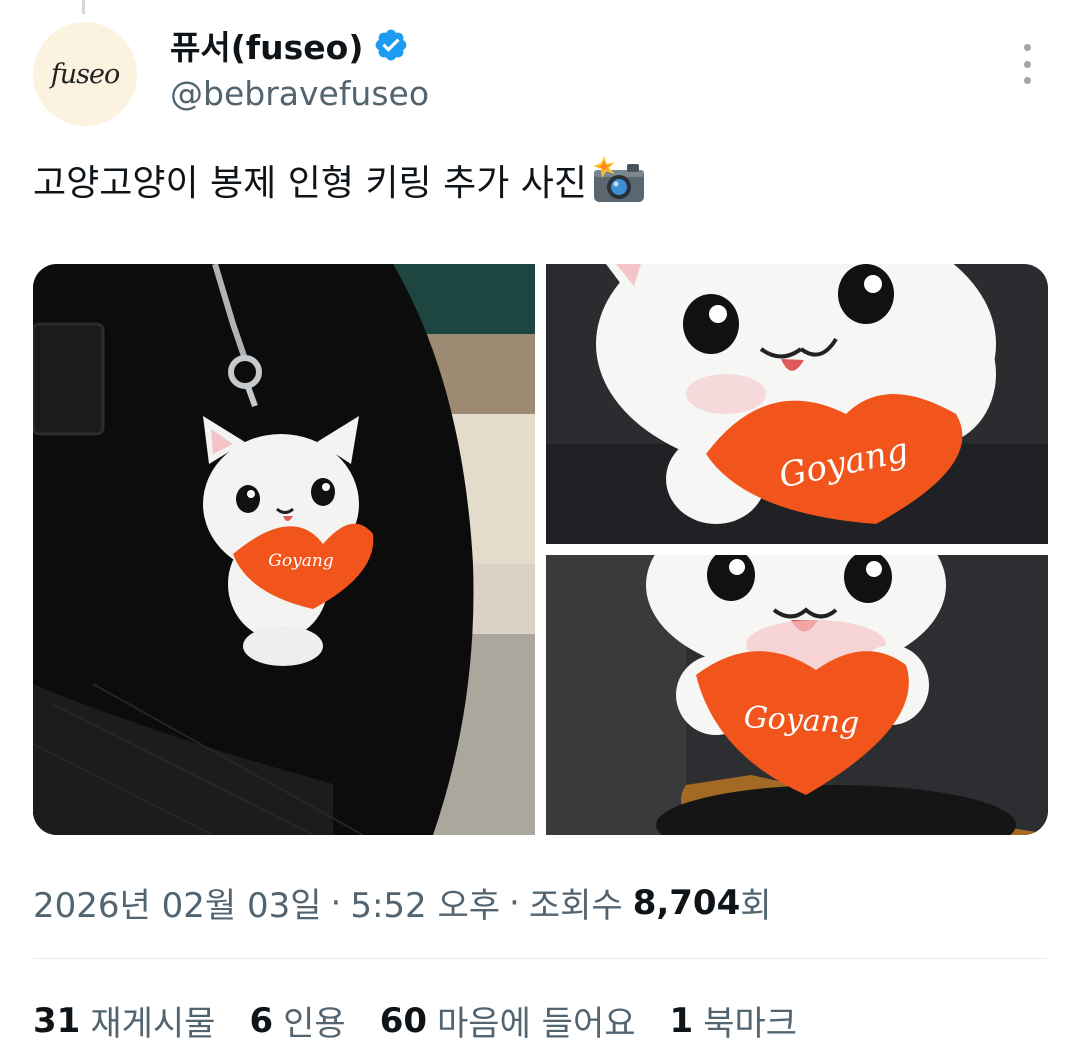 The image size is (1080, 1059). Describe the element at coordinates (266, 45) in the screenshot. I see `display-name: 퓨서(fuseo)` at that location.